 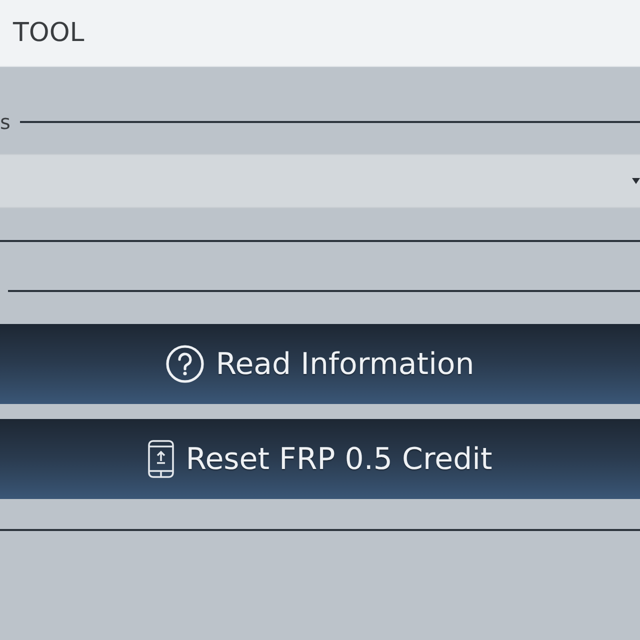 What do you see at coordinates (320, 459) in the screenshot?
I see `action-button: Reset FRP 0.5 Credit` at bounding box center [320, 459].